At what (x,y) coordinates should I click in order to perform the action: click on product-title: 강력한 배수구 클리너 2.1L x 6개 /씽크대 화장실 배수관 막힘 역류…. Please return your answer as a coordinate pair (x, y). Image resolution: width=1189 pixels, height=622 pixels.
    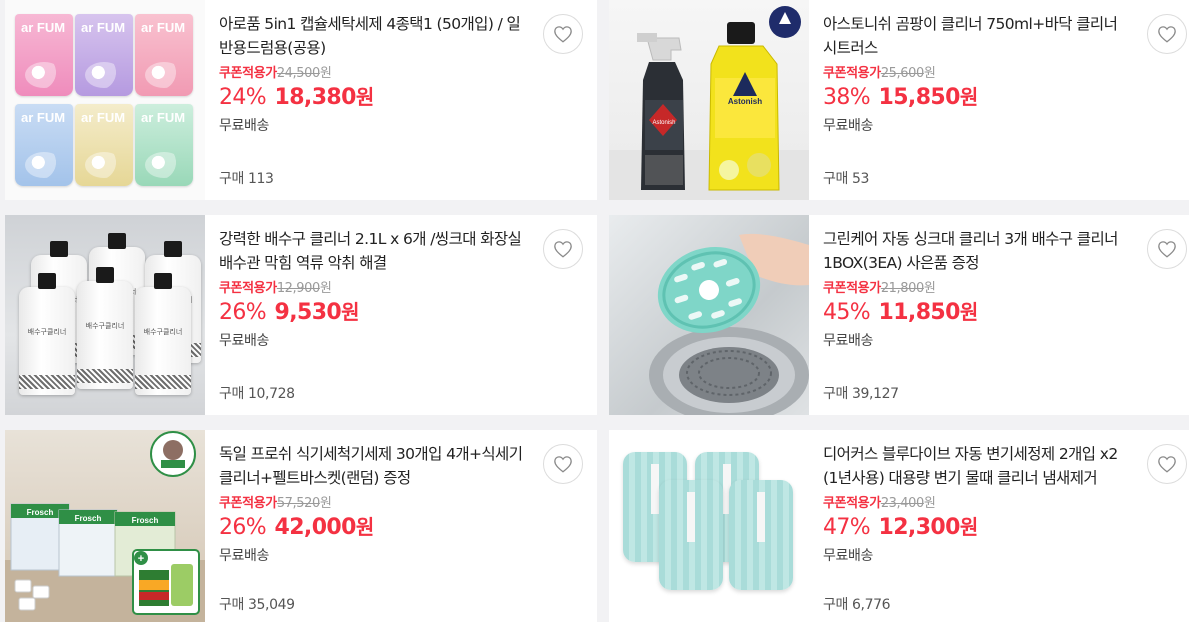
    Looking at the image, I should click on (373, 251).